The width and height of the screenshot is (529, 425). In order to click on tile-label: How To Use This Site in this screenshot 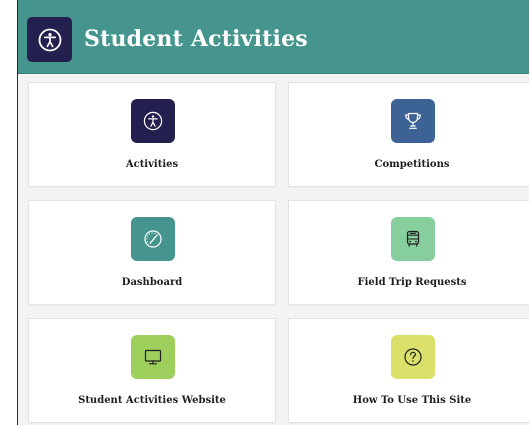, I will do `click(412, 400)`.